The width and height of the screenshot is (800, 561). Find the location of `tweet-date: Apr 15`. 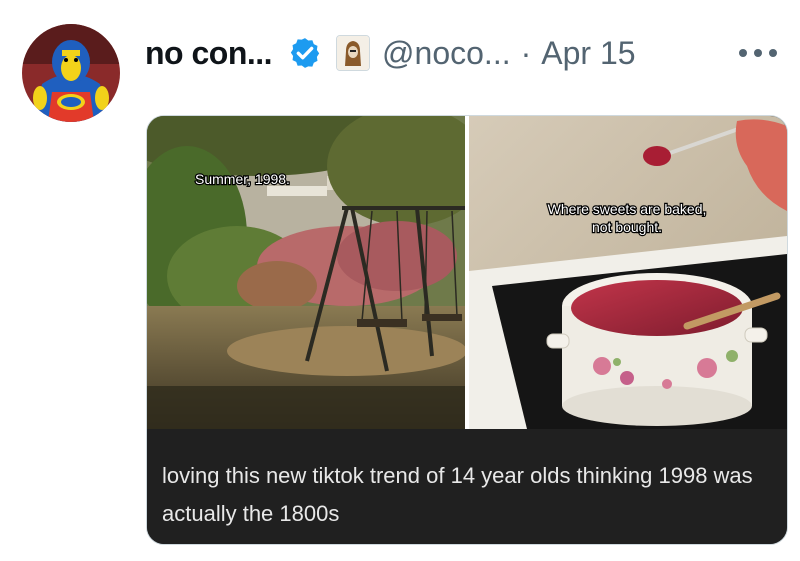

tweet-date: Apr 15 is located at coordinates (588, 53).